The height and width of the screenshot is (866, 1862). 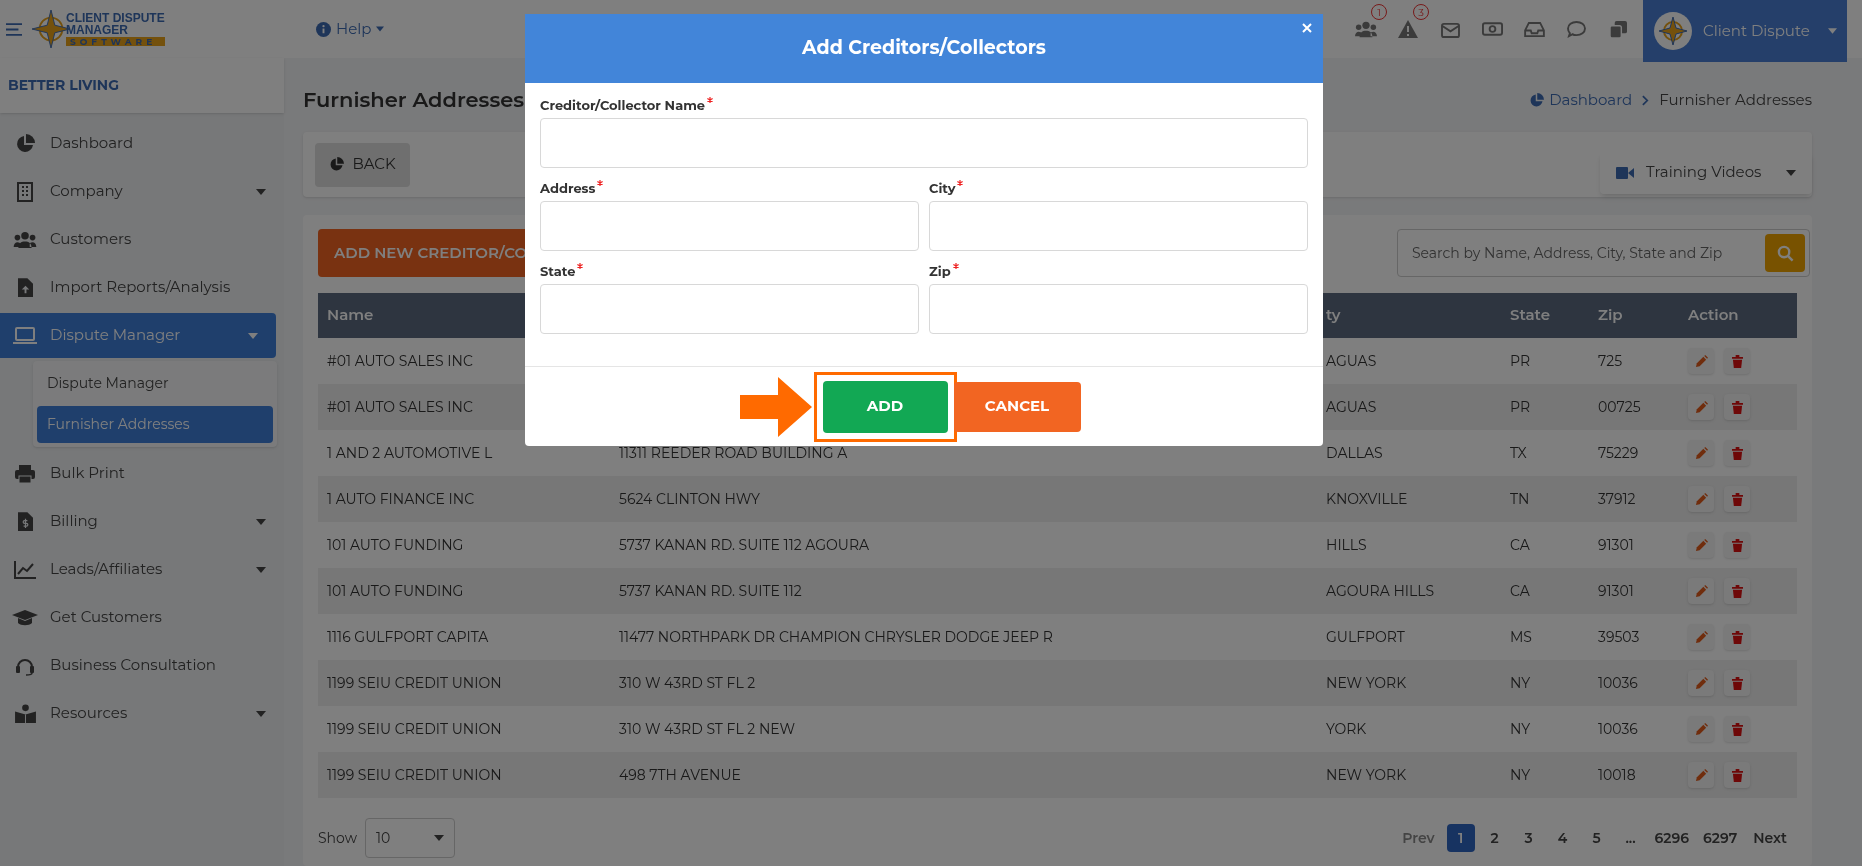 What do you see at coordinates (350, 29) in the screenshot?
I see `help-menu: Help` at bounding box center [350, 29].